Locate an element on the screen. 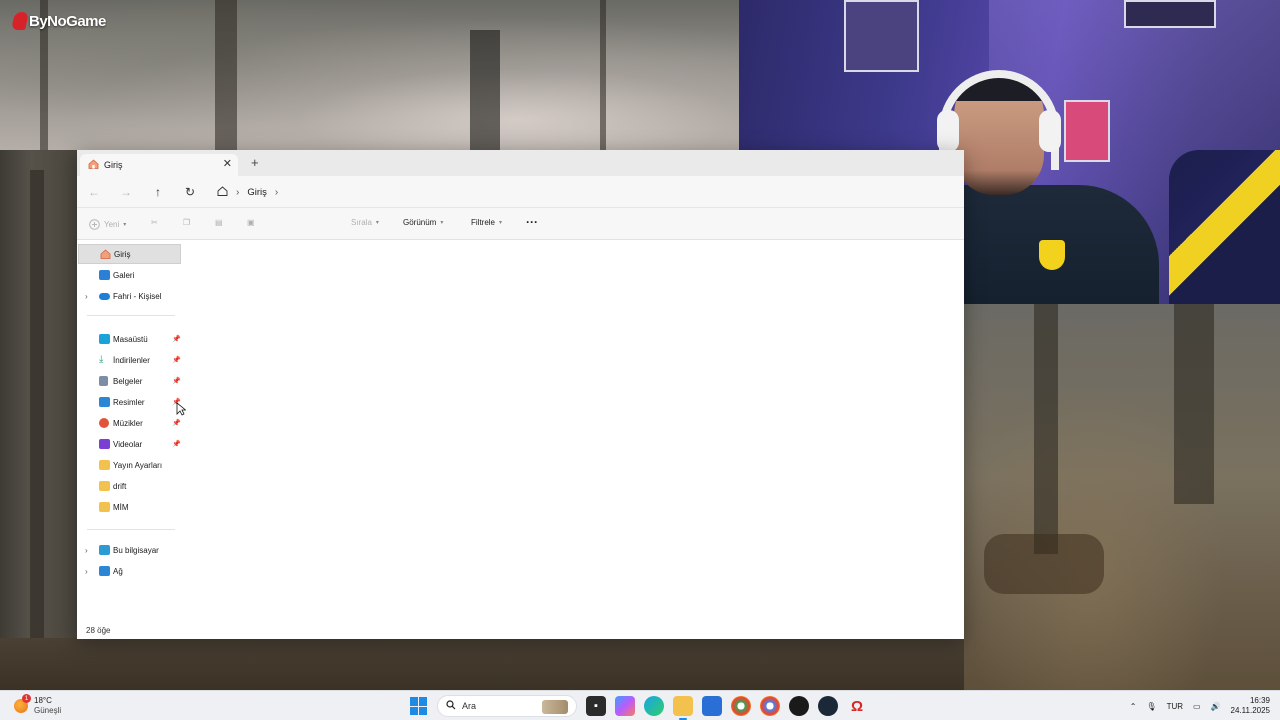 This screenshot has height=720, width=1280. windows-start-icon is located at coordinates (419, 706).